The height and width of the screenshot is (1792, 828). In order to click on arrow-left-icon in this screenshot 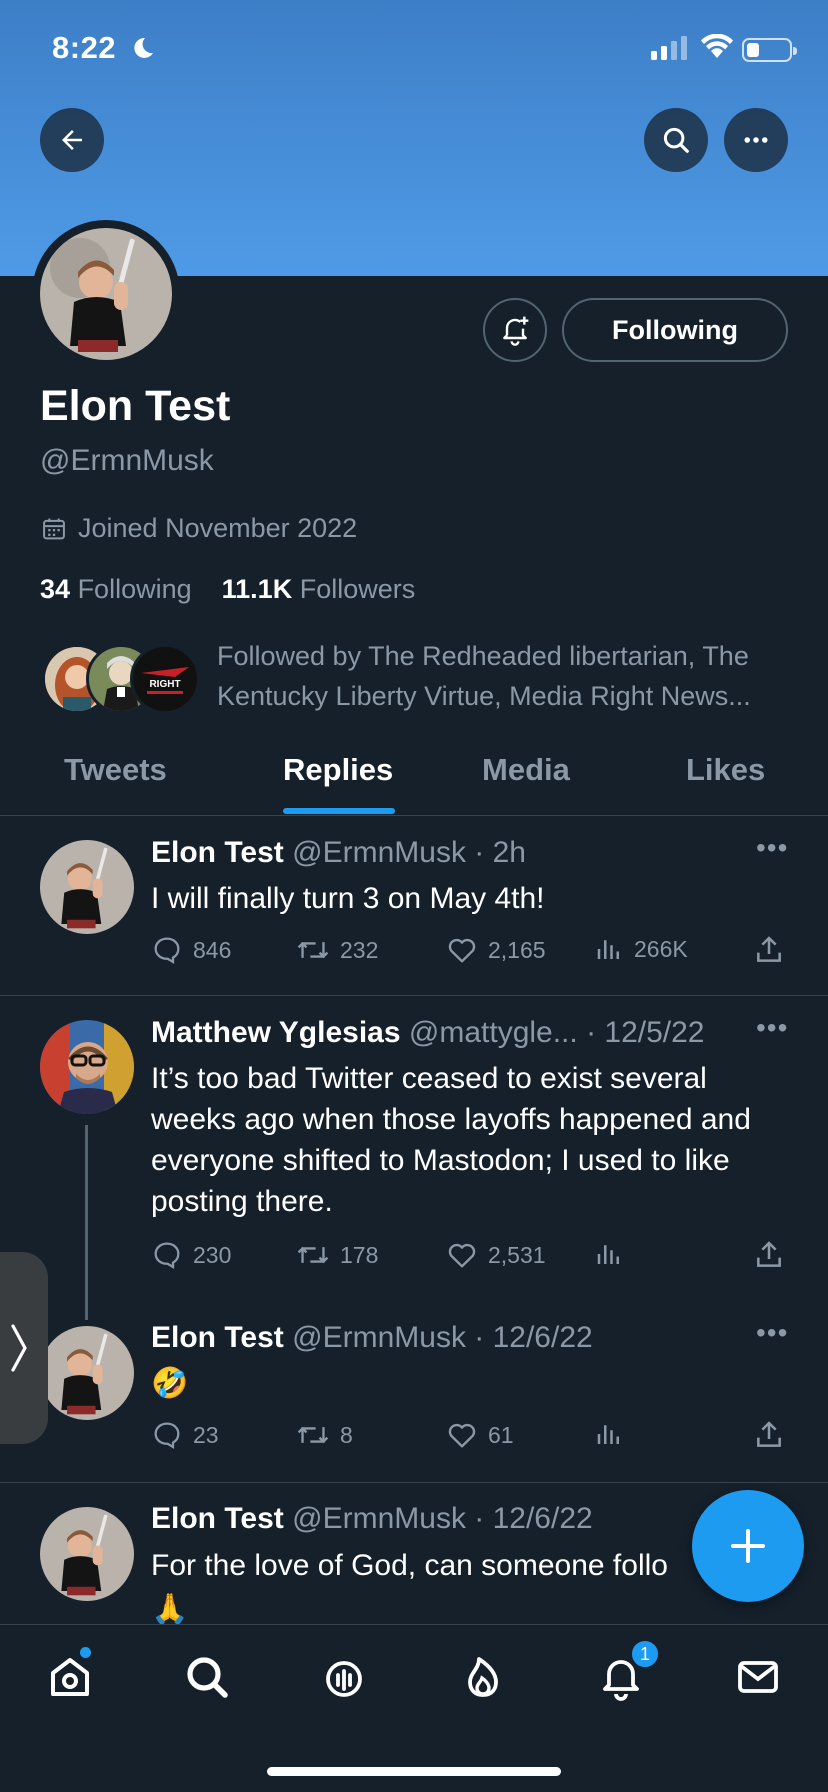, I will do `click(72, 140)`.